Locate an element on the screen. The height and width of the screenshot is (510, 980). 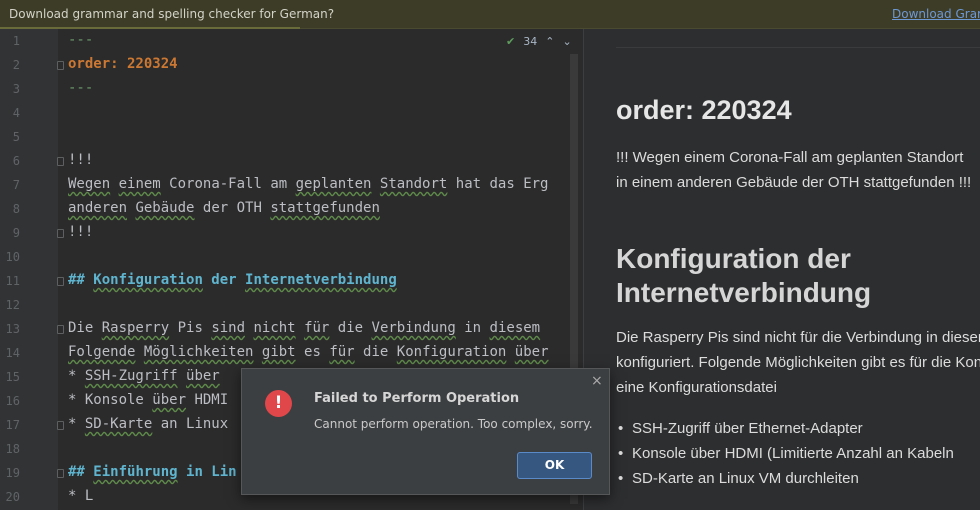
line-number: 6 is located at coordinates (16, 161).